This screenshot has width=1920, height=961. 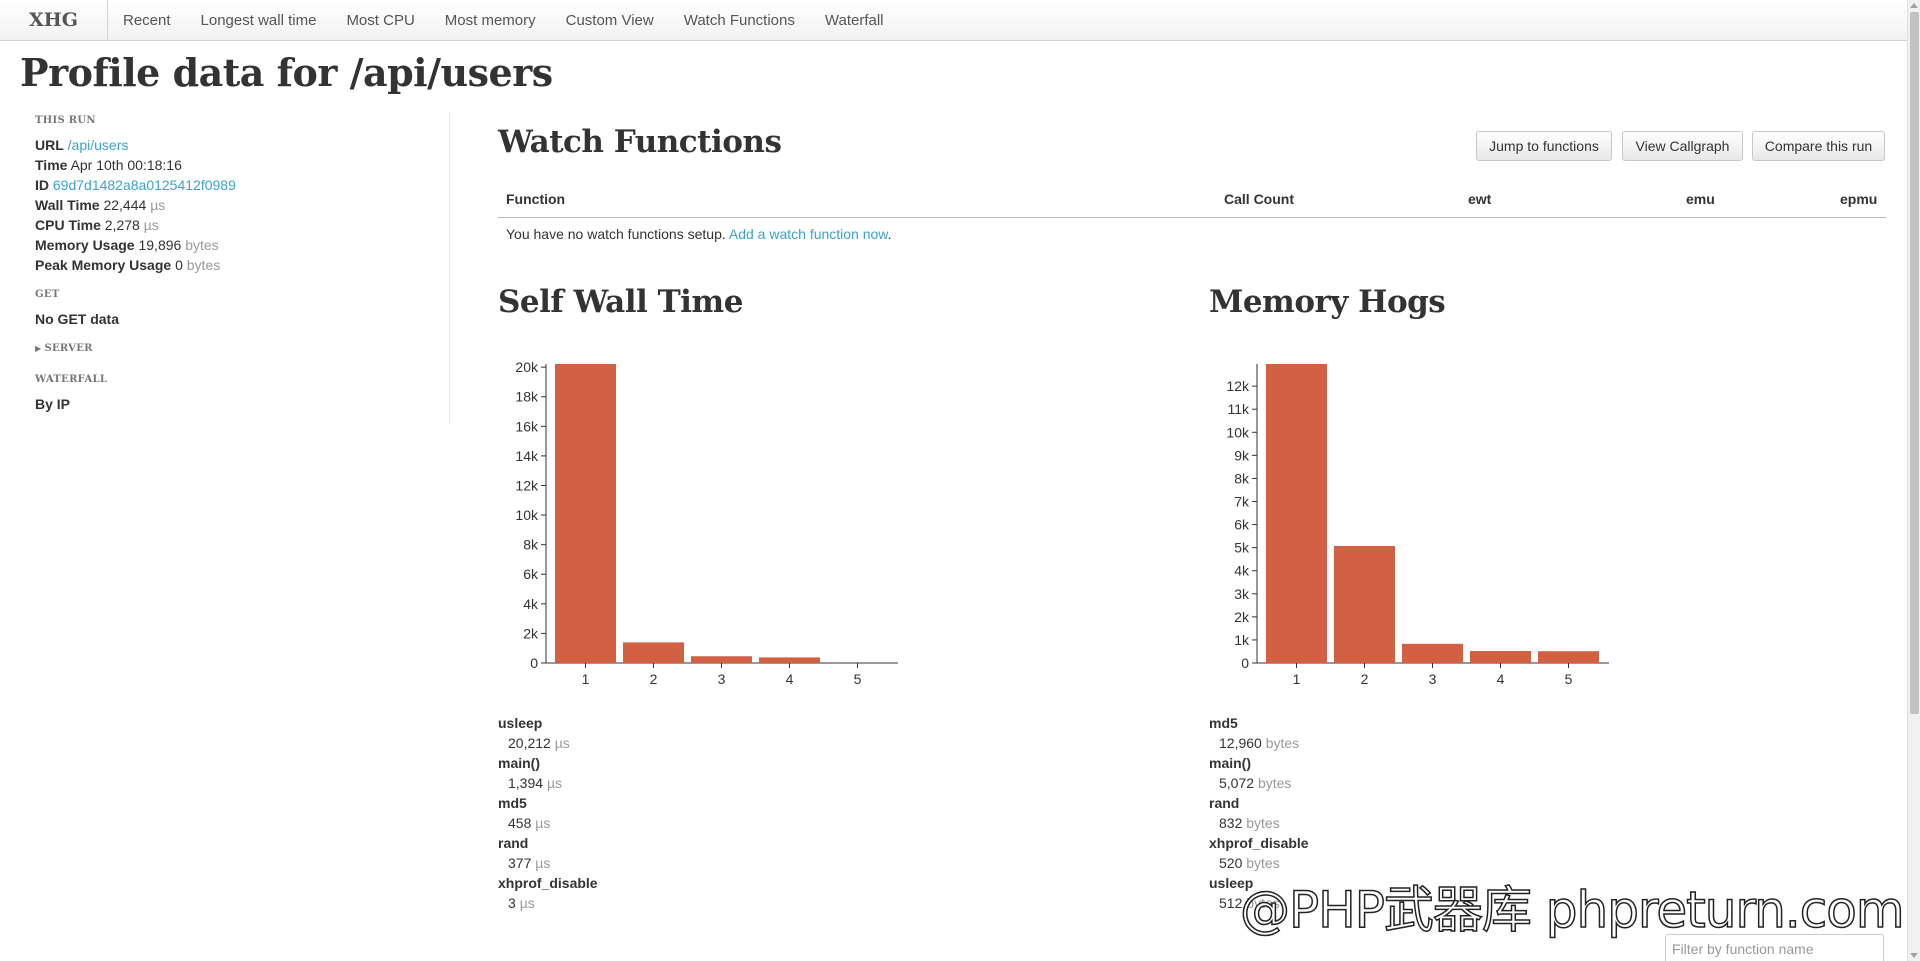 I want to click on scroll-up-arrow-icon, so click(x=1914, y=5).